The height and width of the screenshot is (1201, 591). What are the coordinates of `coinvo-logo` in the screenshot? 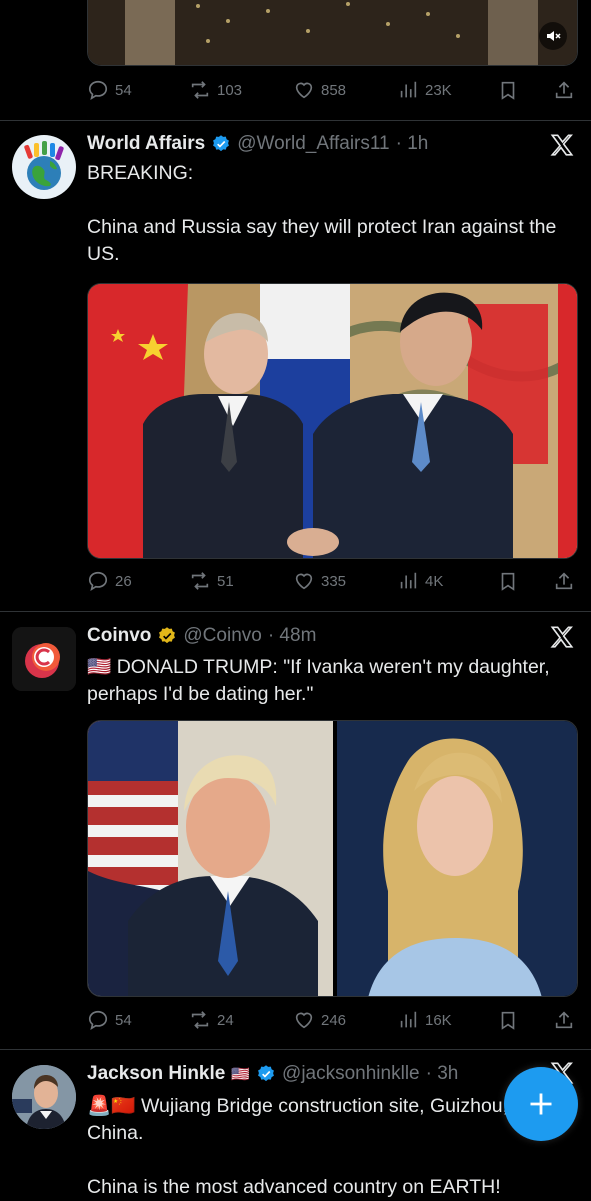 It's located at (44, 659).